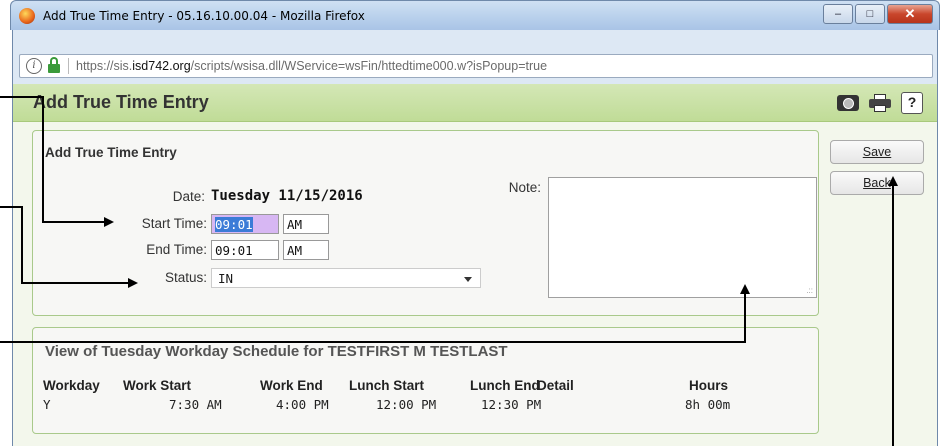 This screenshot has height=446, width=947. I want to click on table-cell: 12:00 PM, so click(406, 404).